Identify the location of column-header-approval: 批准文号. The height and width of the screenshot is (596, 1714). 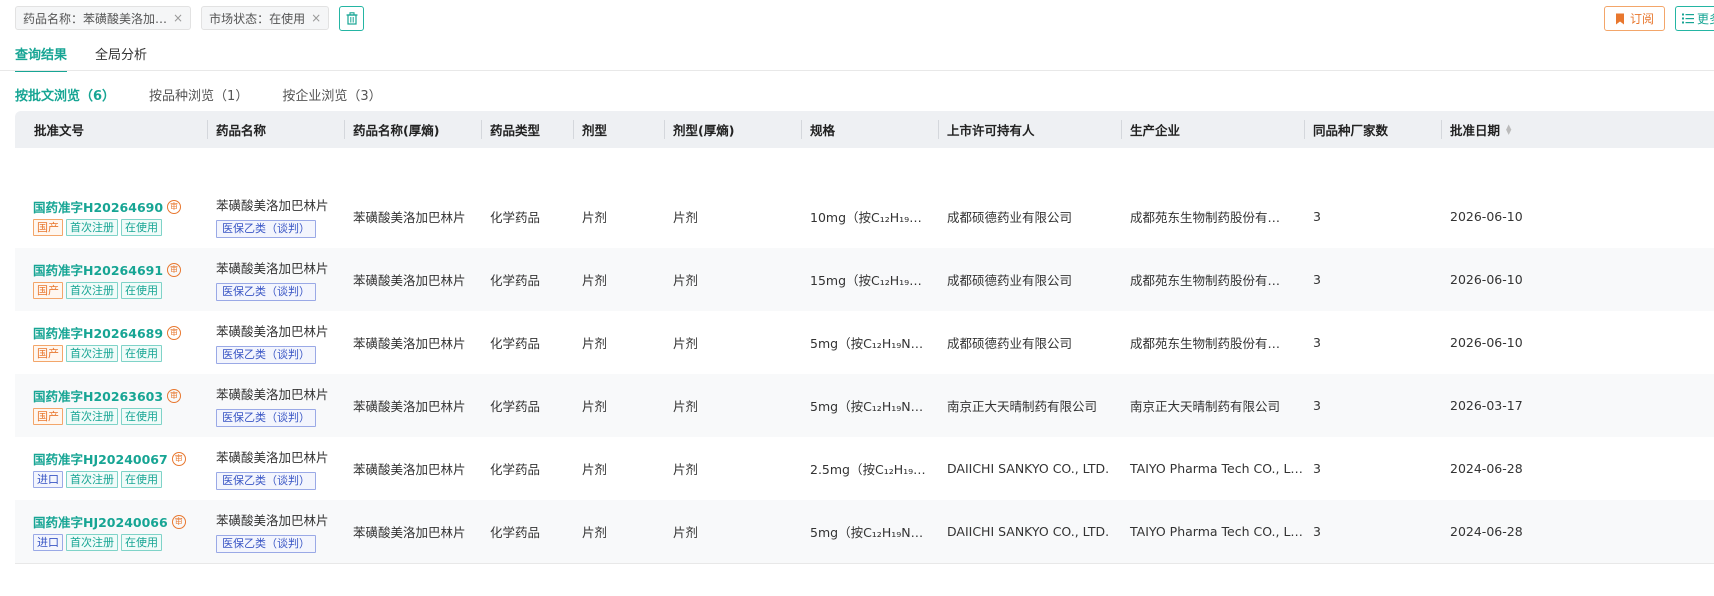
(59, 129).